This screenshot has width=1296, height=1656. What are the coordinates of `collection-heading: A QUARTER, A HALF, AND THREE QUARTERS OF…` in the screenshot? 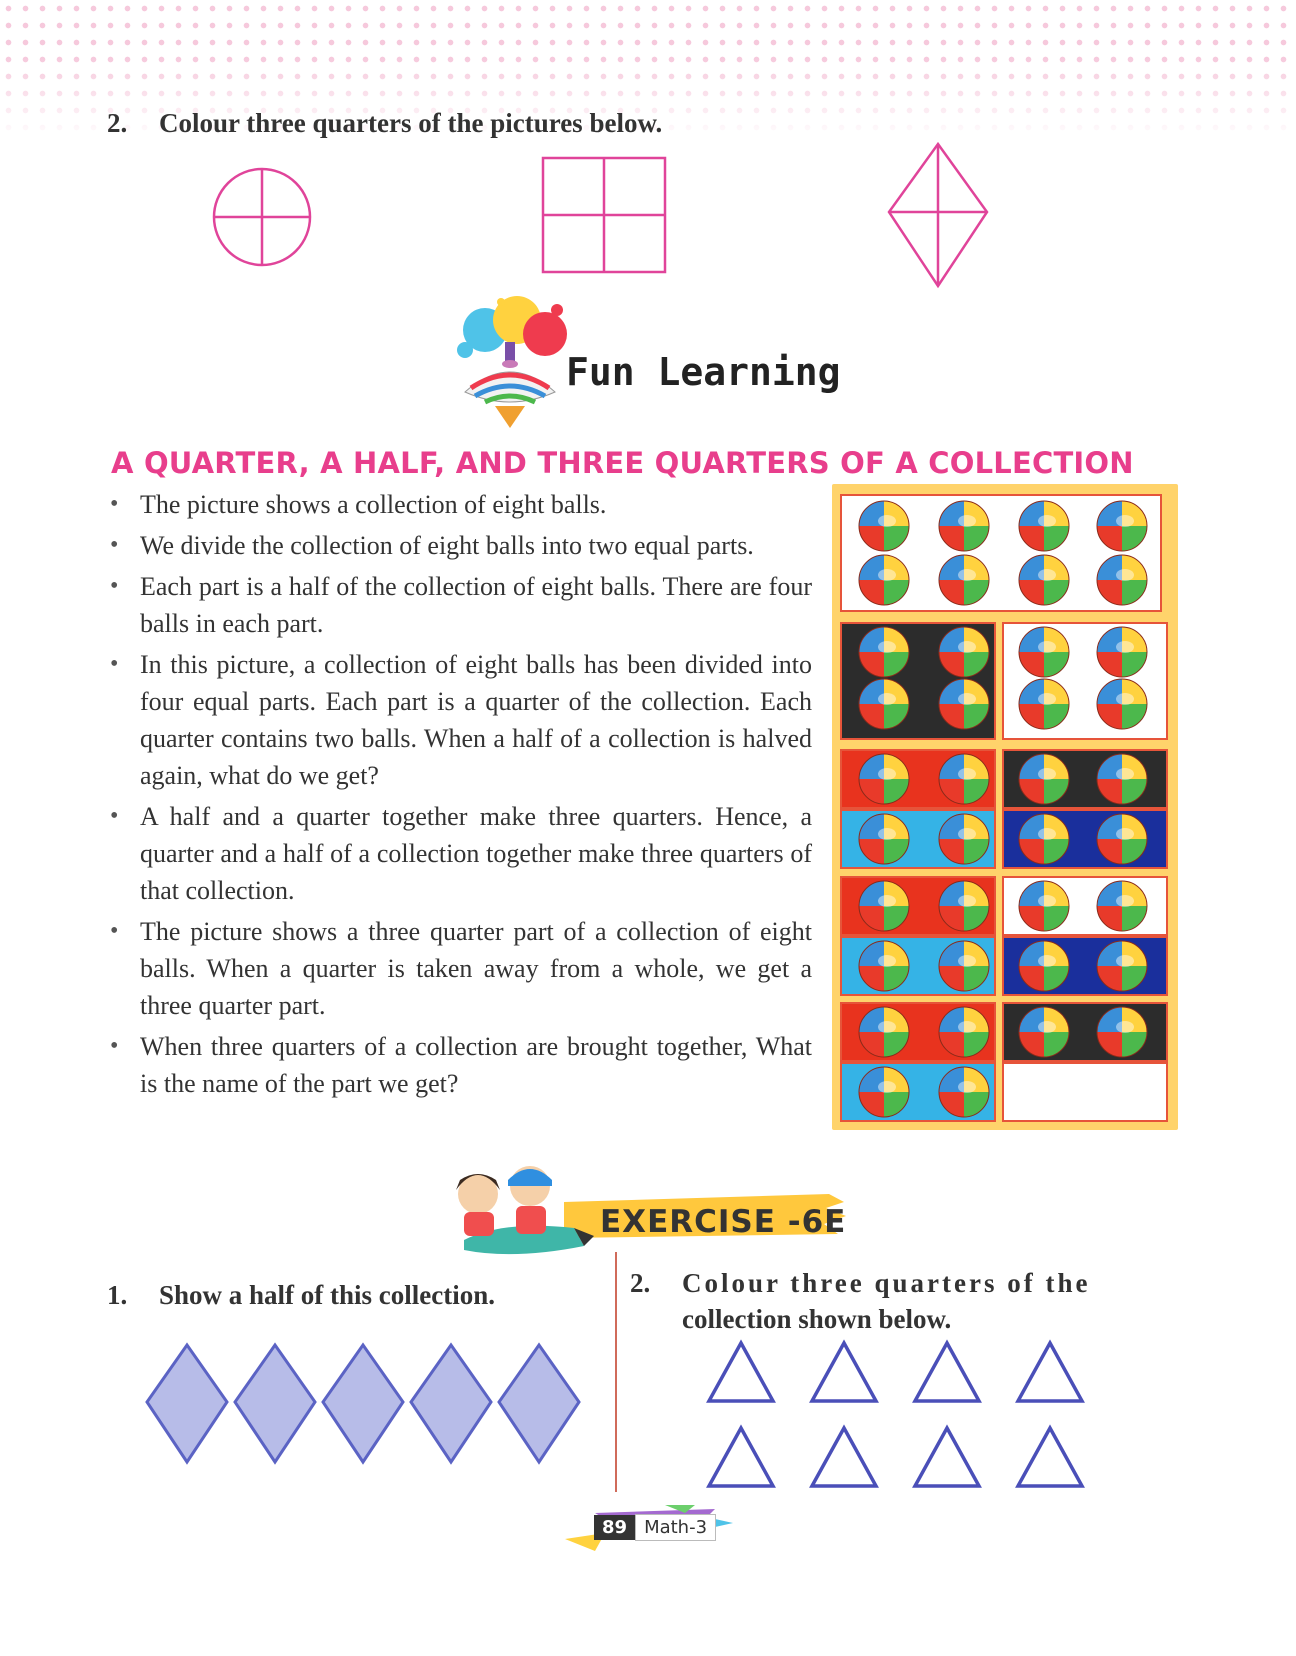 It's located at (622, 463).